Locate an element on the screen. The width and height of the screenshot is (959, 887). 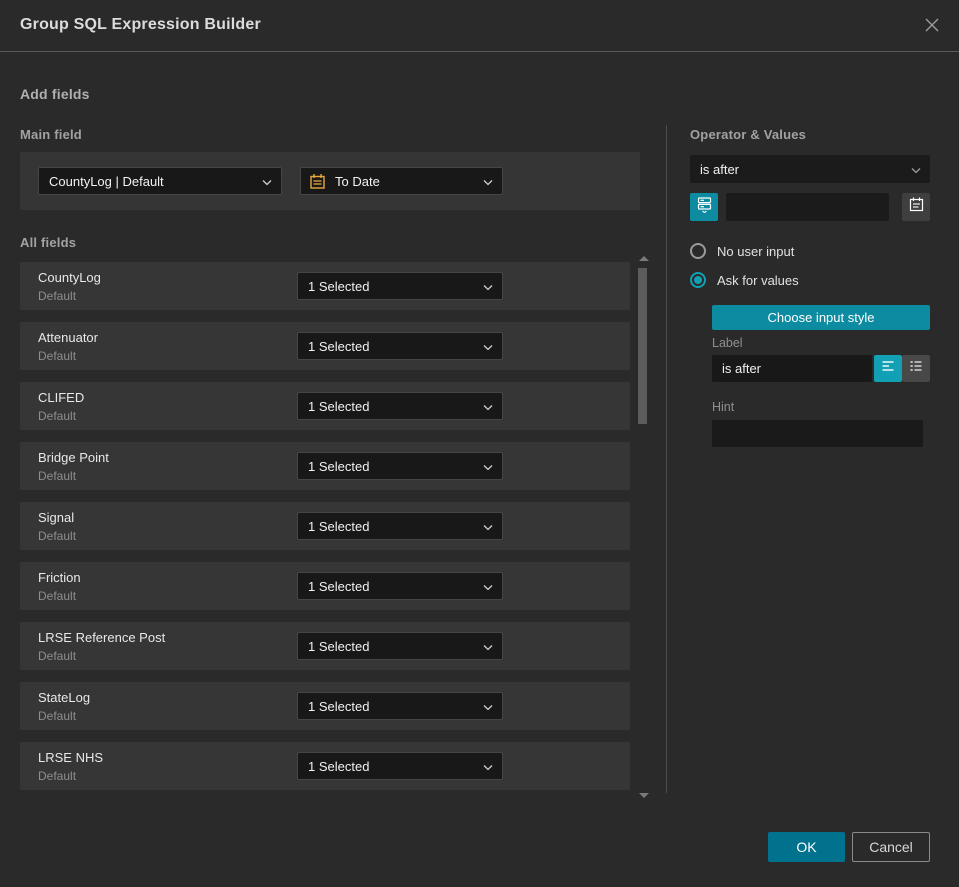
scroll-down-icon is located at coordinates (644, 795).